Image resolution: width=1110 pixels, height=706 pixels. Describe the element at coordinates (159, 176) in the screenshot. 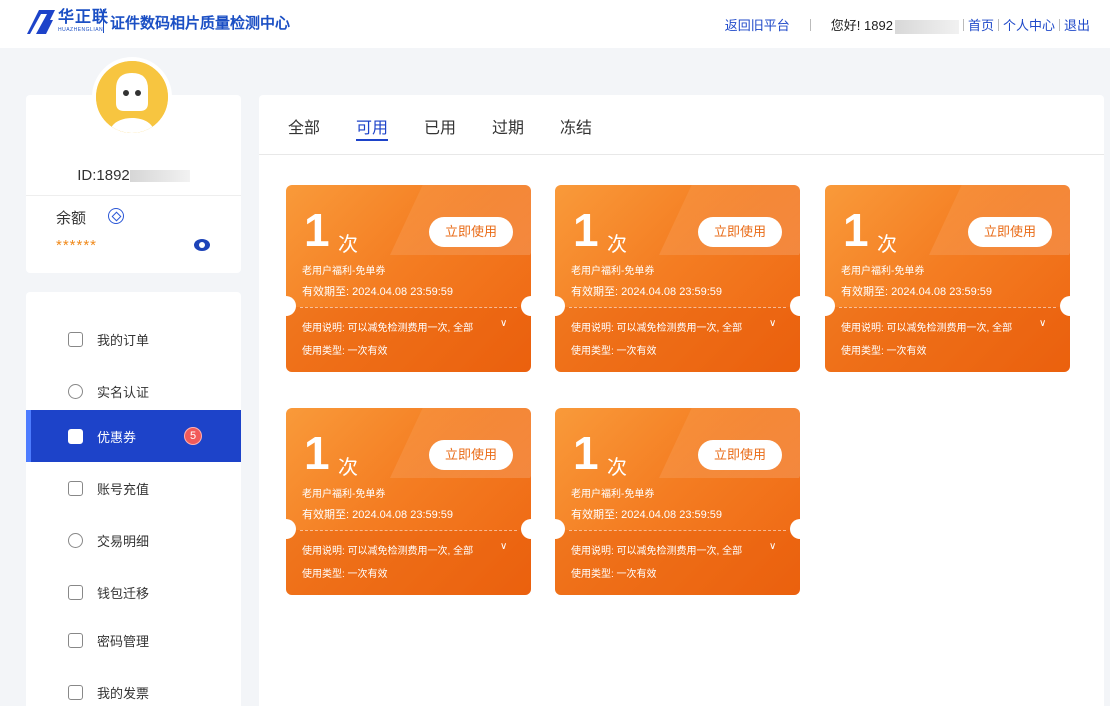

I see `masked-id` at that location.